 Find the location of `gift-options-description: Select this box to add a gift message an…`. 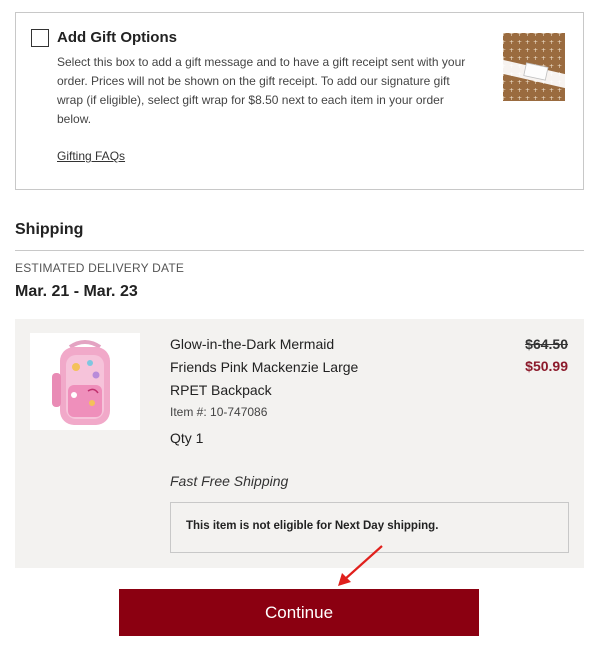

gift-options-description: Select this box to add a gift message an… is located at coordinates (261, 90).